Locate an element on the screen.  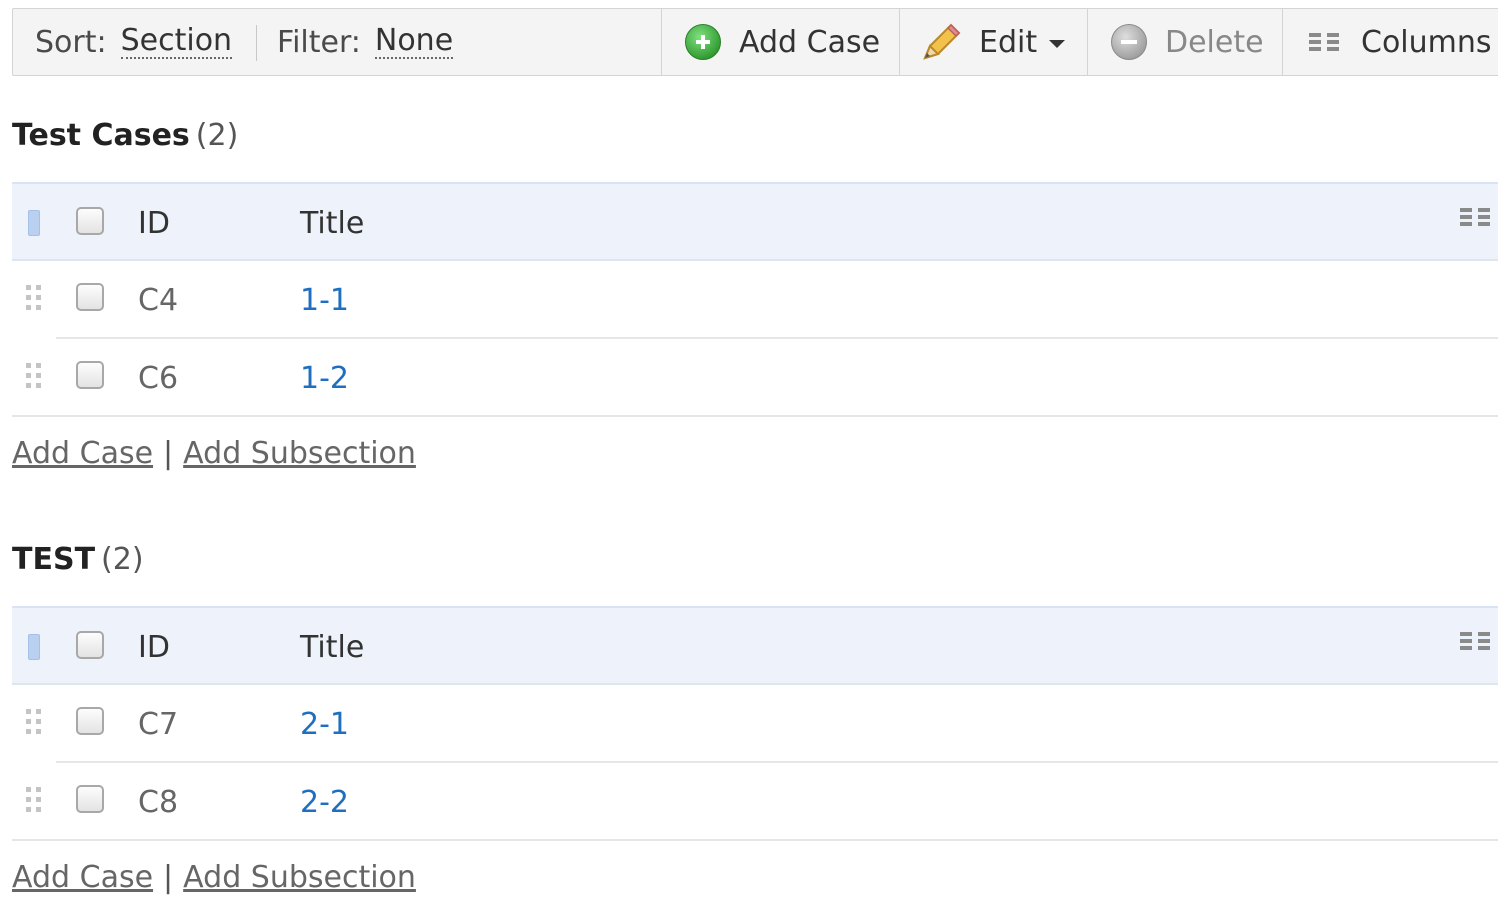
chevron-down-icon is located at coordinates (1057, 44).